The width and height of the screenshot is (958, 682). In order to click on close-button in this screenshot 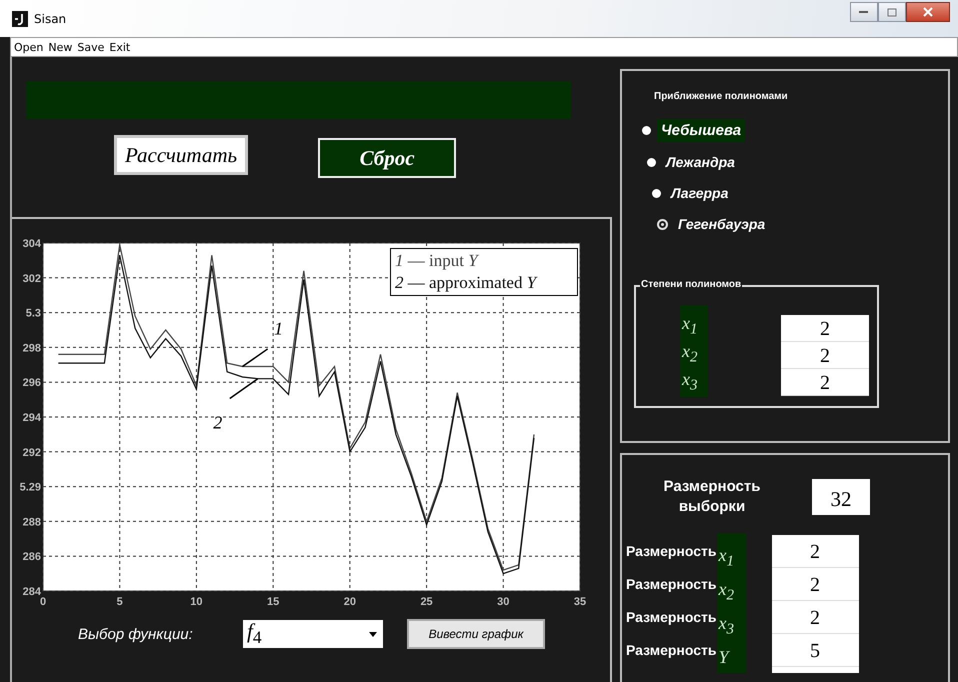, I will do `click(928, 12)`.